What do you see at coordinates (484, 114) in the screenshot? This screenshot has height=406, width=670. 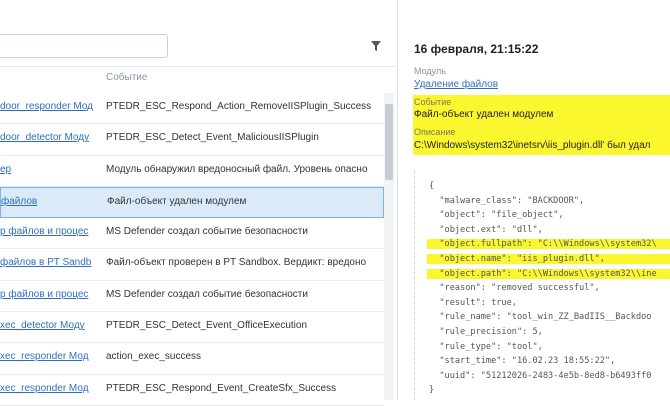 I see `event-value: Файл-объект удален модулем` at bounding box center [484, 114].